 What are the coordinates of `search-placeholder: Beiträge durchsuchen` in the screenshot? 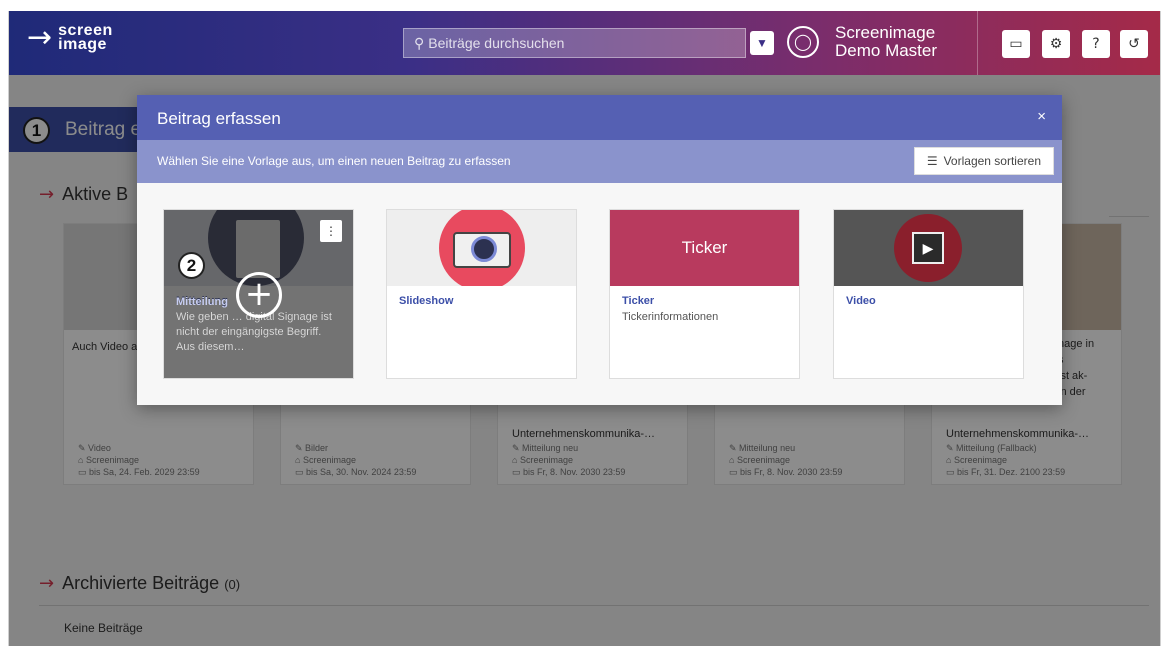 It's located at (496, 43).